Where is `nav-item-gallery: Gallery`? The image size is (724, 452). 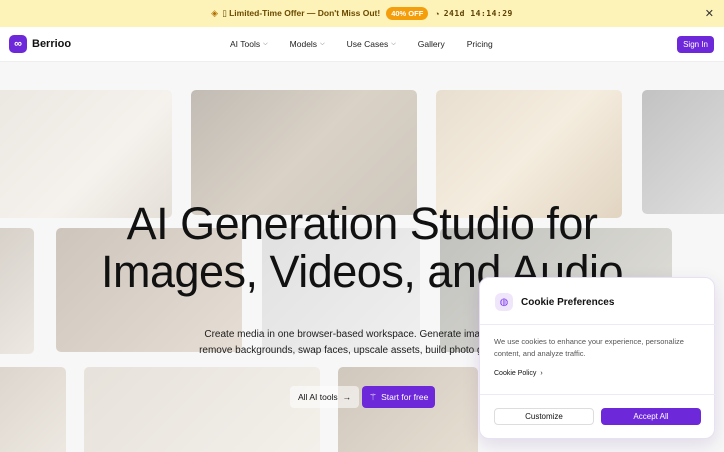
nav-item-gallery: Gallery is located at coordinates (431, 44).